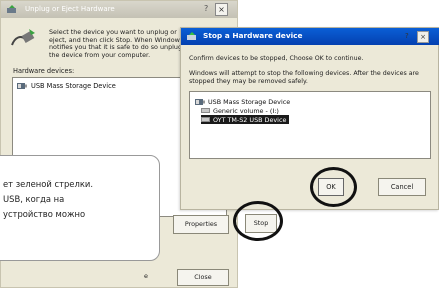 This screenshot has width=439, height=288. I want to click on hardware-item-label: USB Mass Storage Device, so click(73, 86).